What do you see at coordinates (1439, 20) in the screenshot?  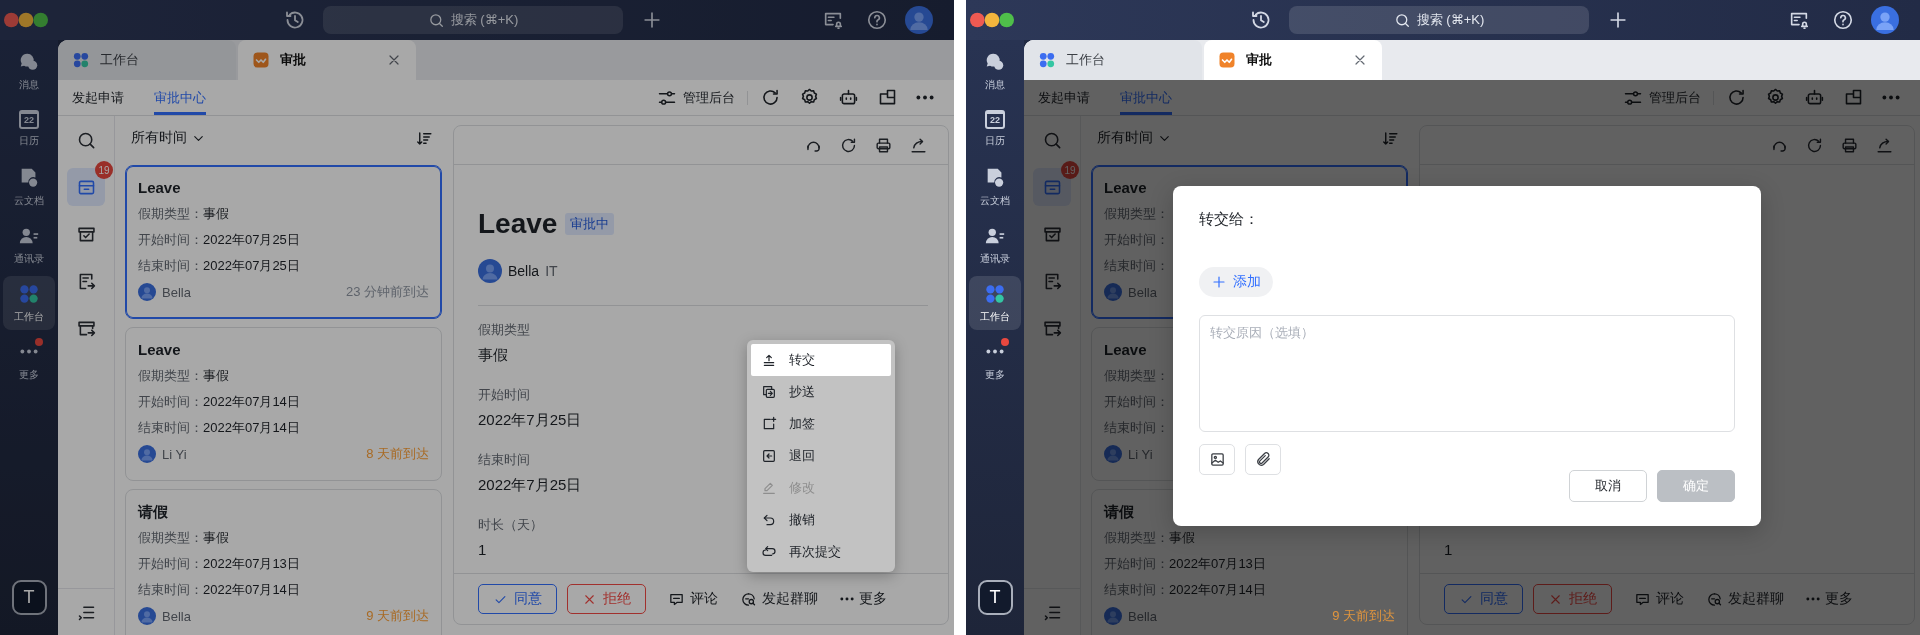 I see `search-field: 搜索 (⌘+K)` at bounding box center [1439, 20].